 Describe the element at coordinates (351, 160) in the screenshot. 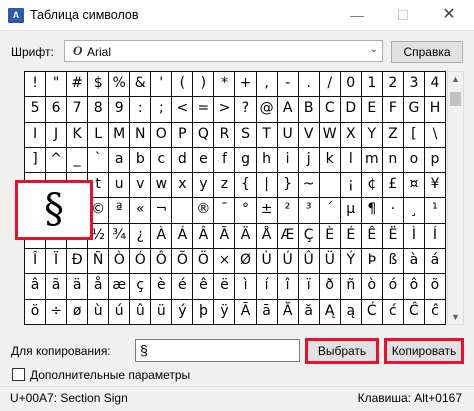

I see `char-cell: l` at that location.